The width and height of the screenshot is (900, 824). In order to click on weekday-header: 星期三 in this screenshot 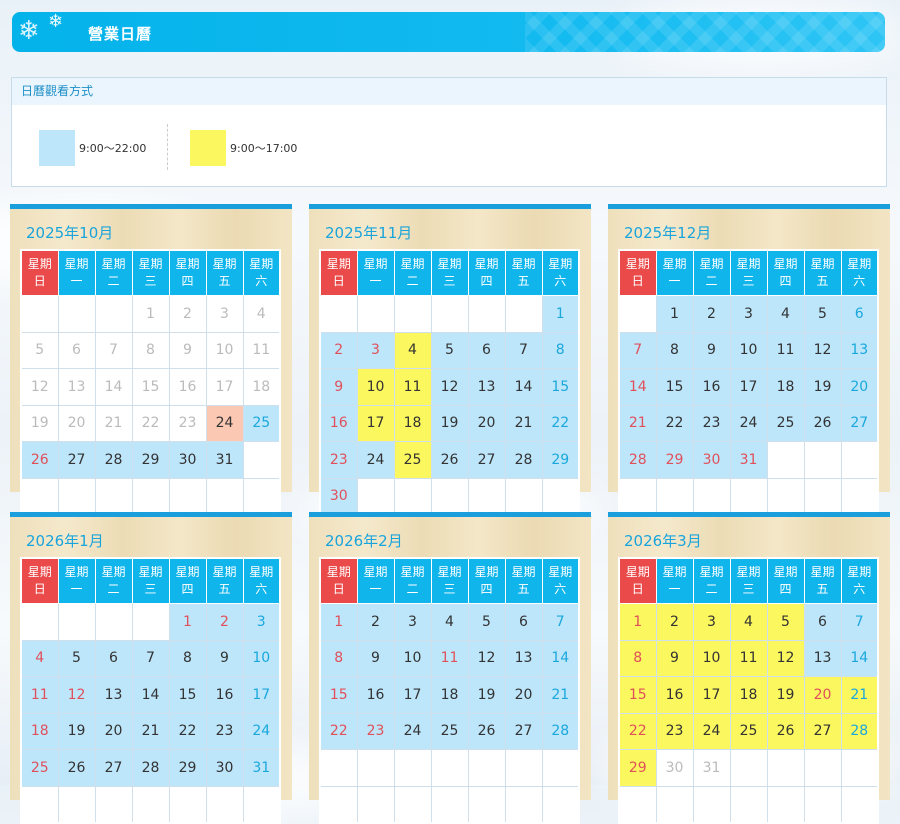, I will do `click(449, 272)`.